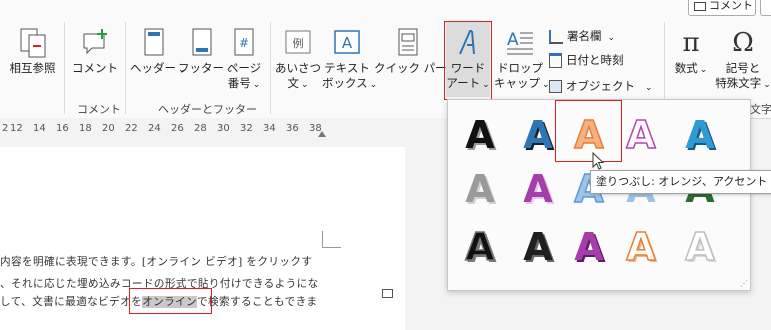 The height and width of the screenshot is (330, 771). I want to click on comments-button-label: コメント, so click(731, 6).